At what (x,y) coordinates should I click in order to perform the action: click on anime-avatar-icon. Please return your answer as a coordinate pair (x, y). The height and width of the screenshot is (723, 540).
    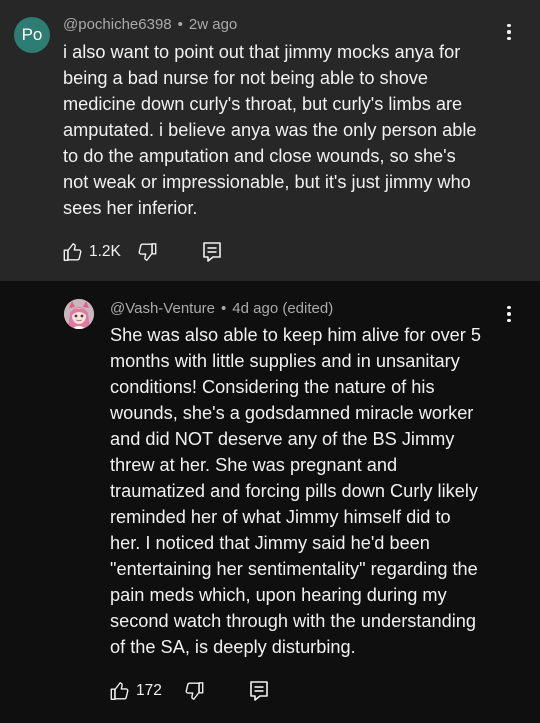
    Looking at the image, I should click on (79, 314).